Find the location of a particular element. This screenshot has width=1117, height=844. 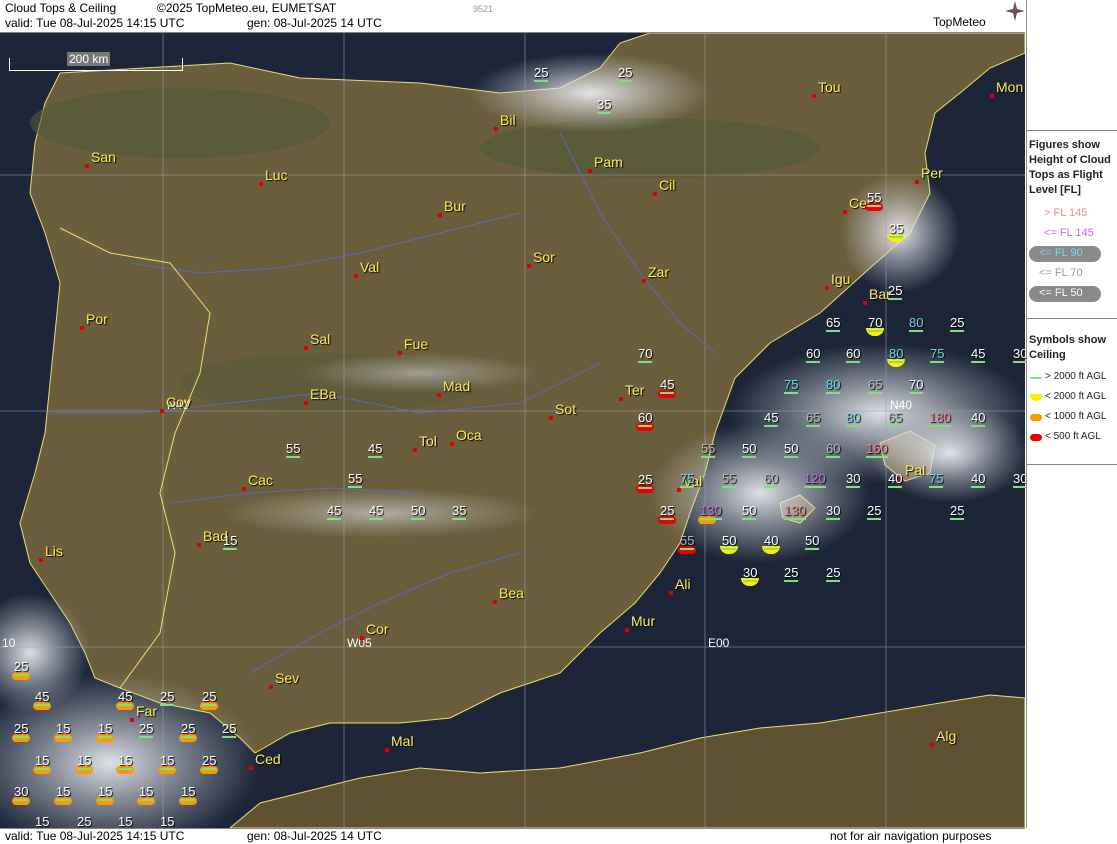

ceiling-item-label: < 1000 ft AGL is located at coordinates (1076, 416).